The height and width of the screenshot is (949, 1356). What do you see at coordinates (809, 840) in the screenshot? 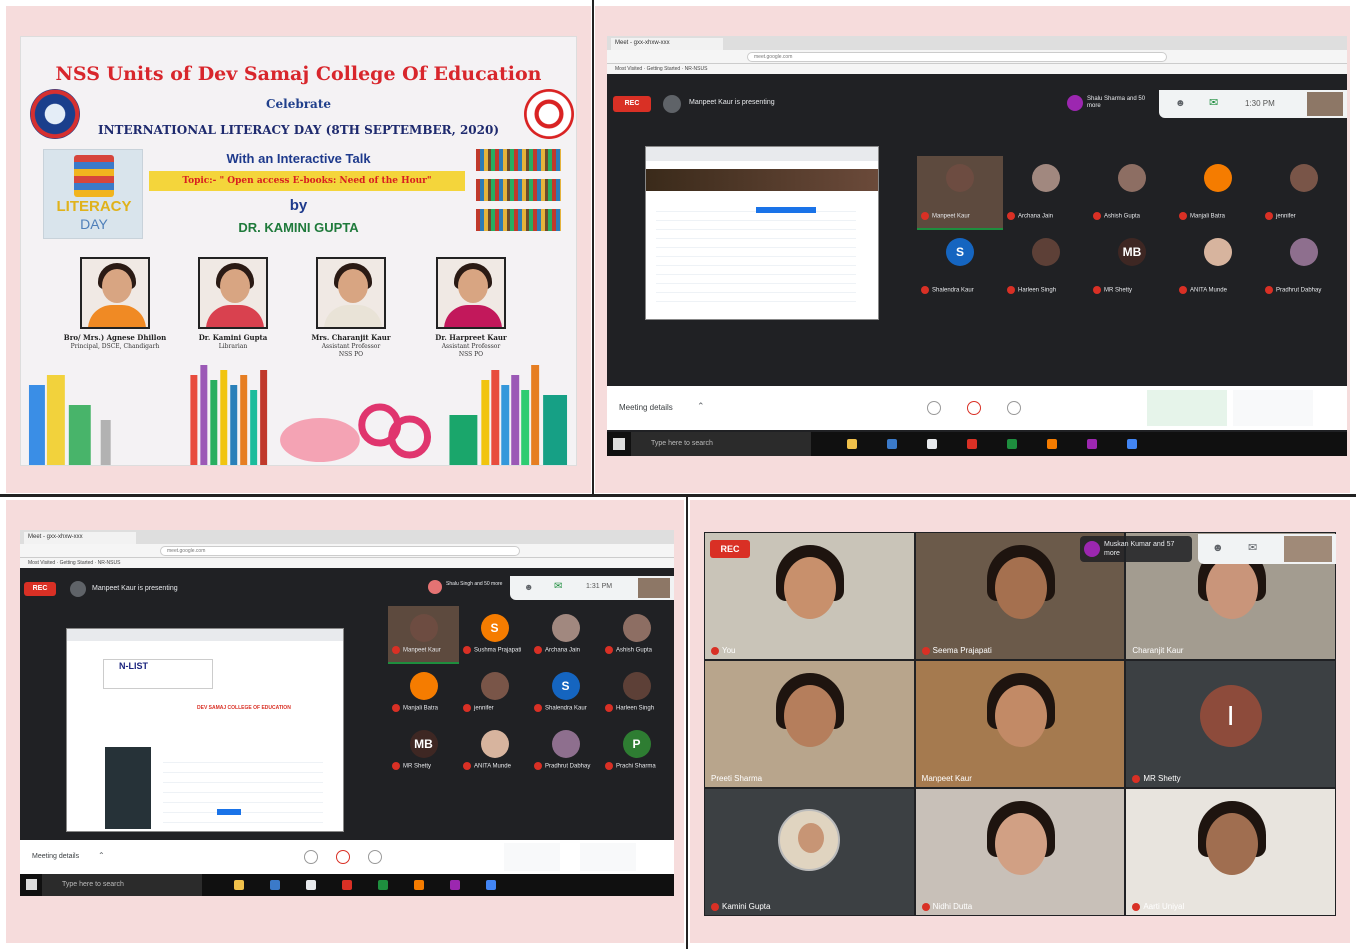
I see `participant-photo-avatar` at bounding box center [809, 840].